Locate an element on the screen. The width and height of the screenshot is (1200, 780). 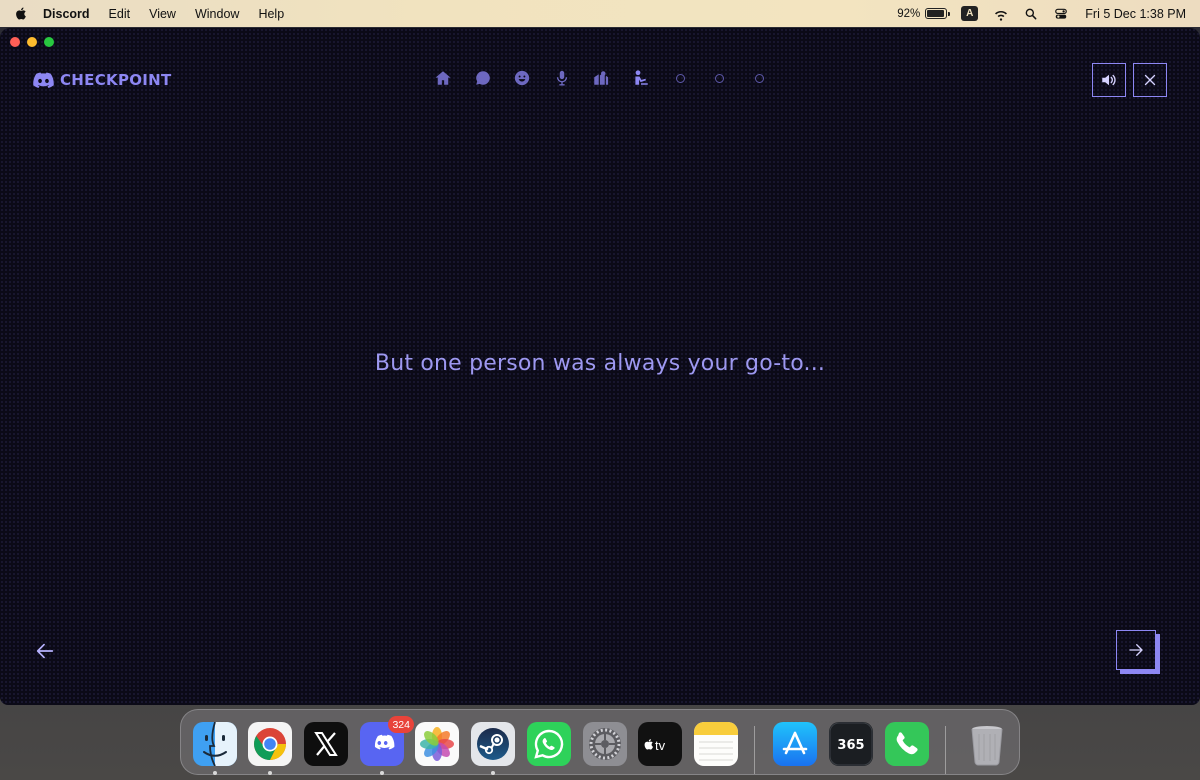
dock-steam is located at coordinates (493, 744).